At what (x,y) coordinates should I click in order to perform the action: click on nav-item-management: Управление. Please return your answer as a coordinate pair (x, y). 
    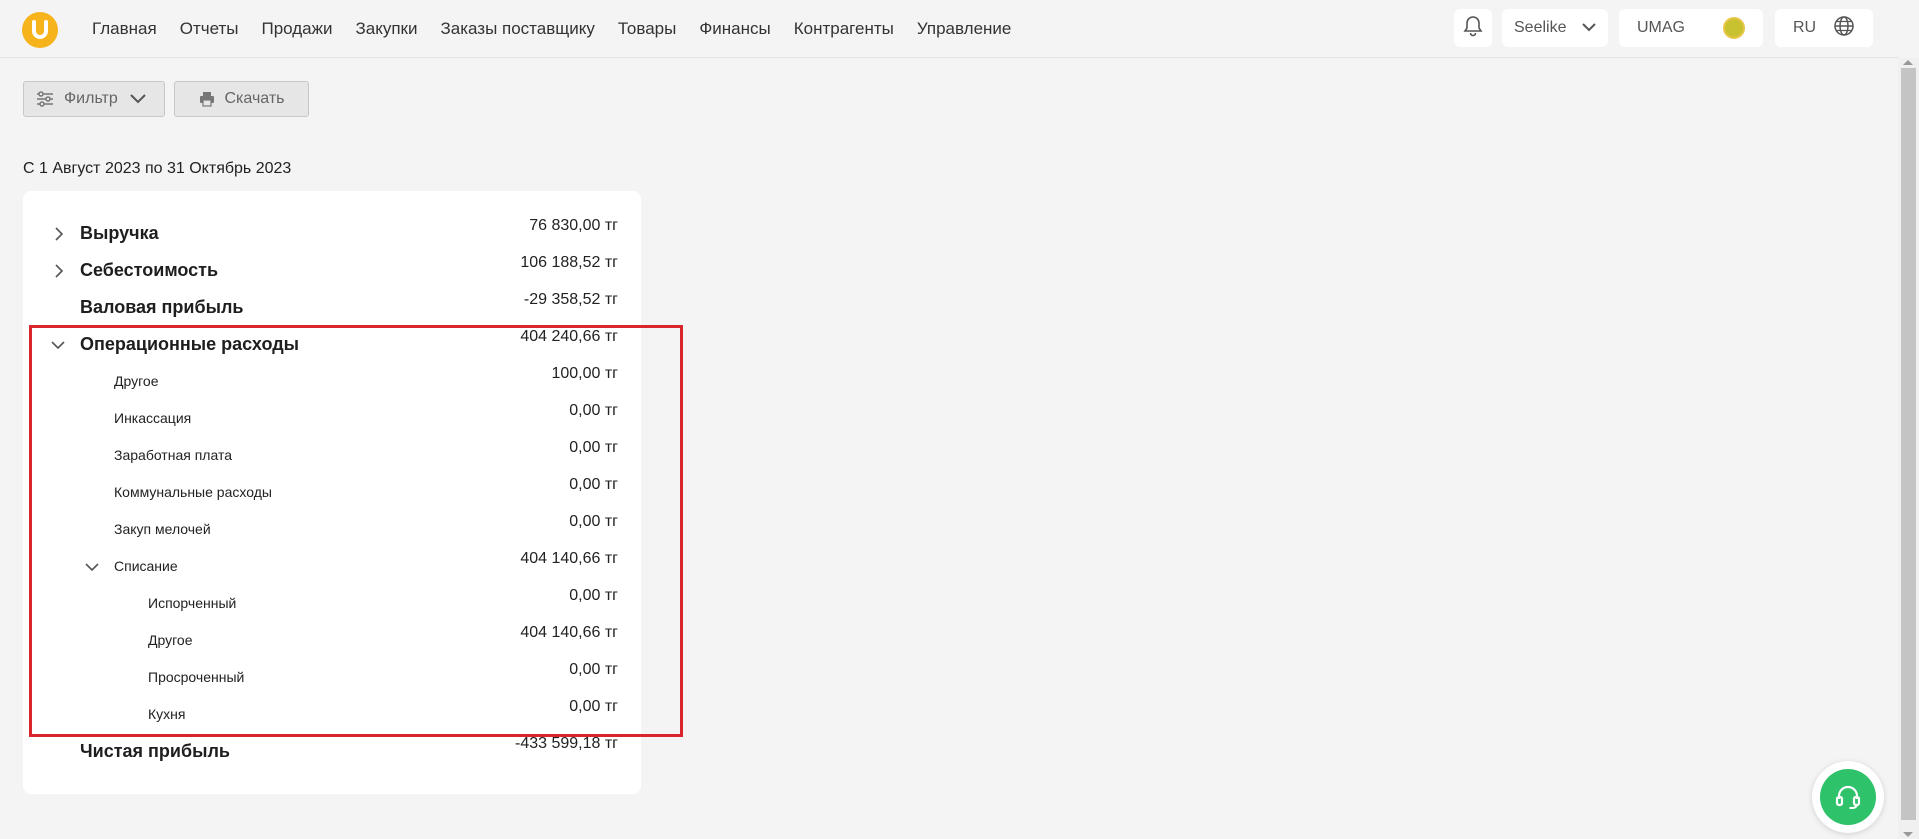
    Looking at the image, I should click on (964, 29).